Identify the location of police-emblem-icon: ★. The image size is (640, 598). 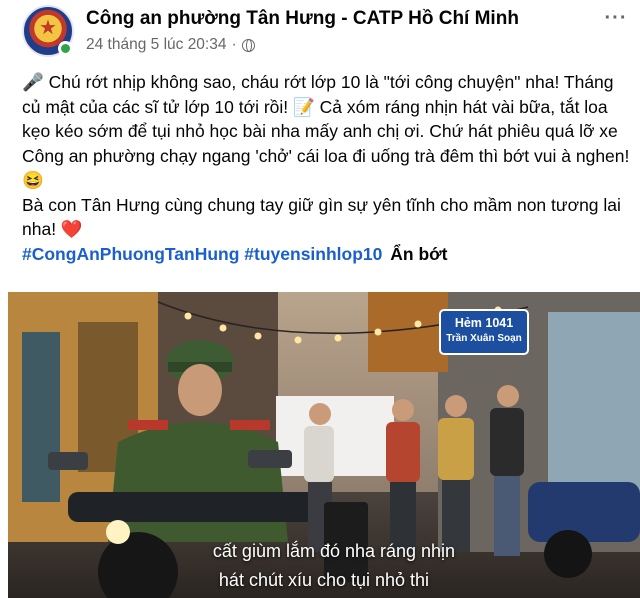
(48, 28).